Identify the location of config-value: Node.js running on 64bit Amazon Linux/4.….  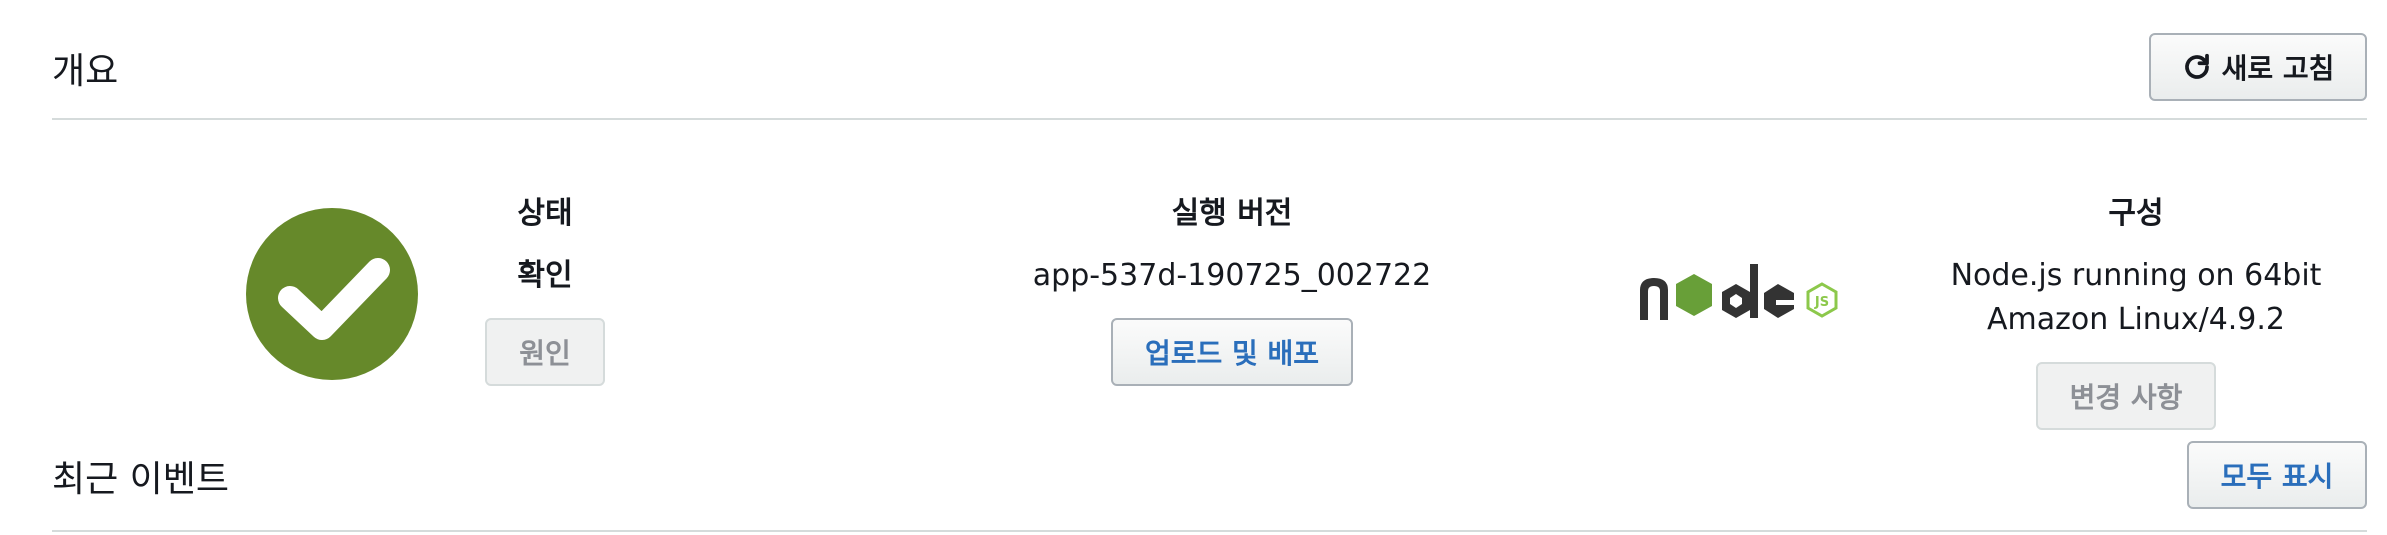
(2136, 297).